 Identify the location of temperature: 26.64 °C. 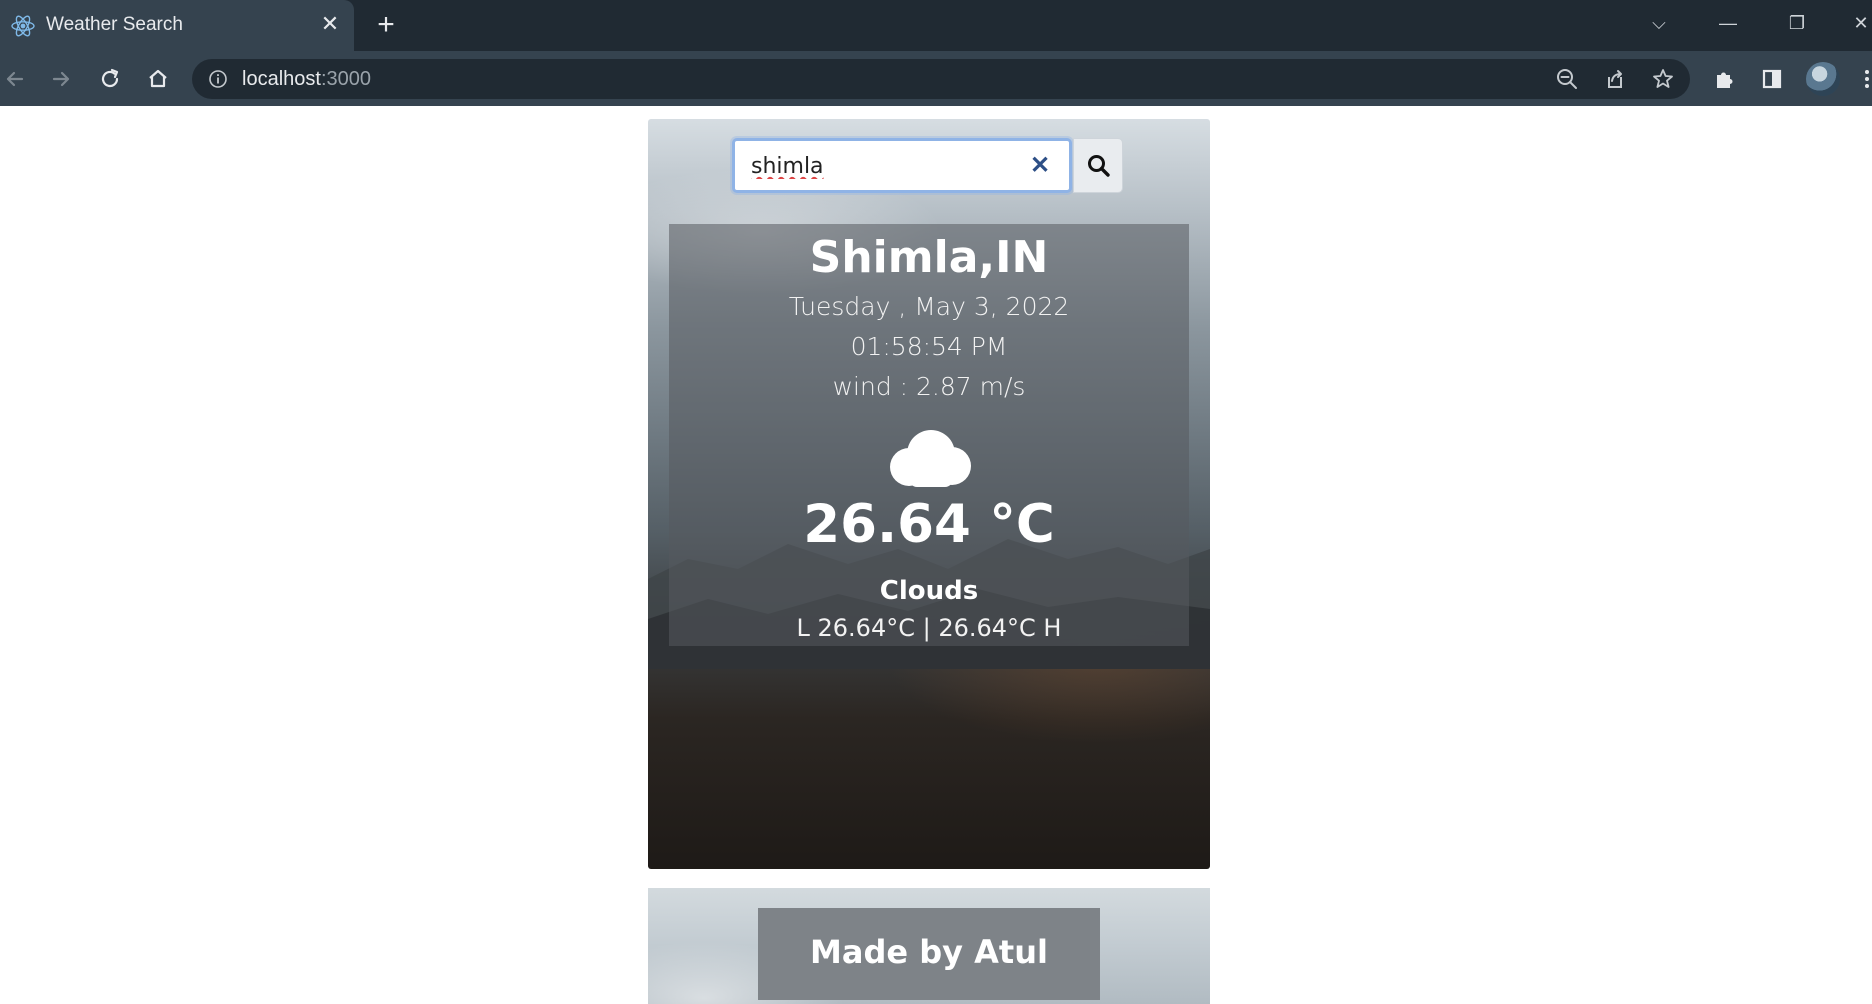
(929, 524).